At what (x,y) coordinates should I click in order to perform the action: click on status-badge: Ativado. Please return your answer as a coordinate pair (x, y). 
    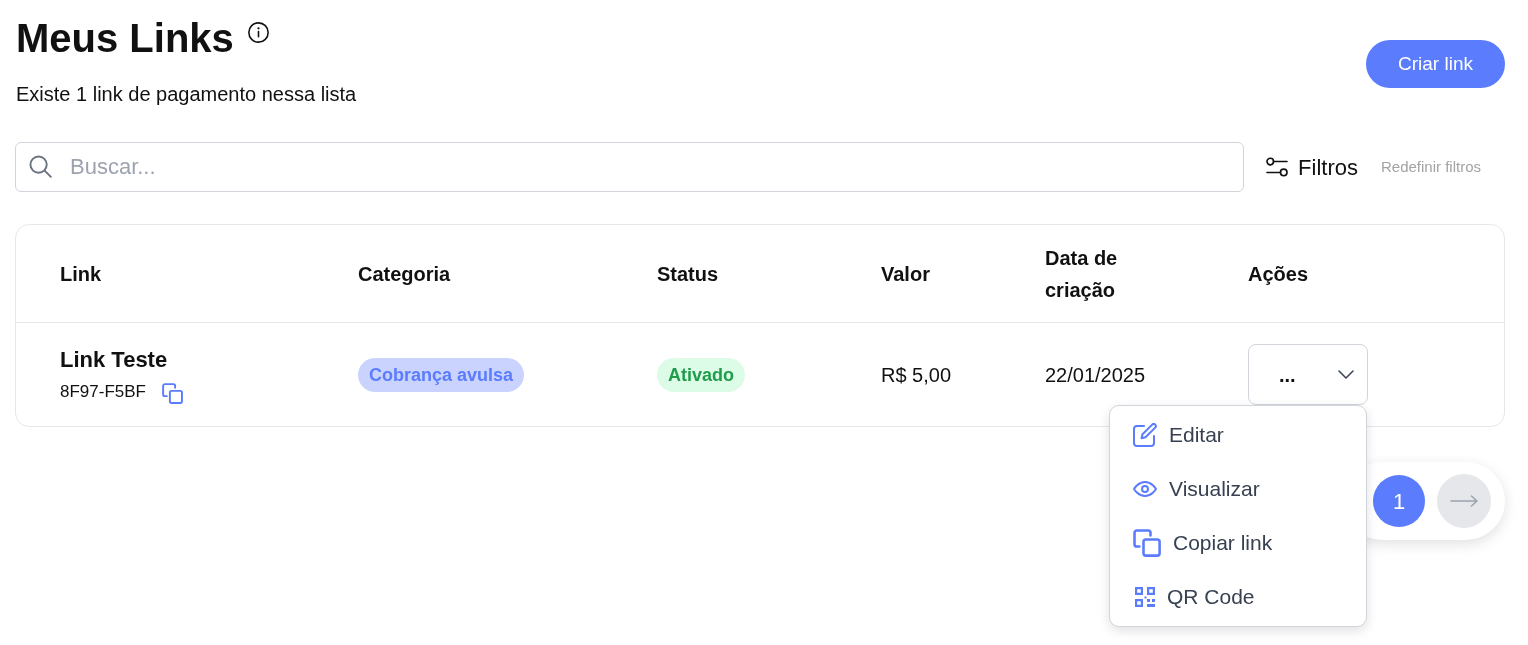
    Looking at the image, I should click on (701, 374).